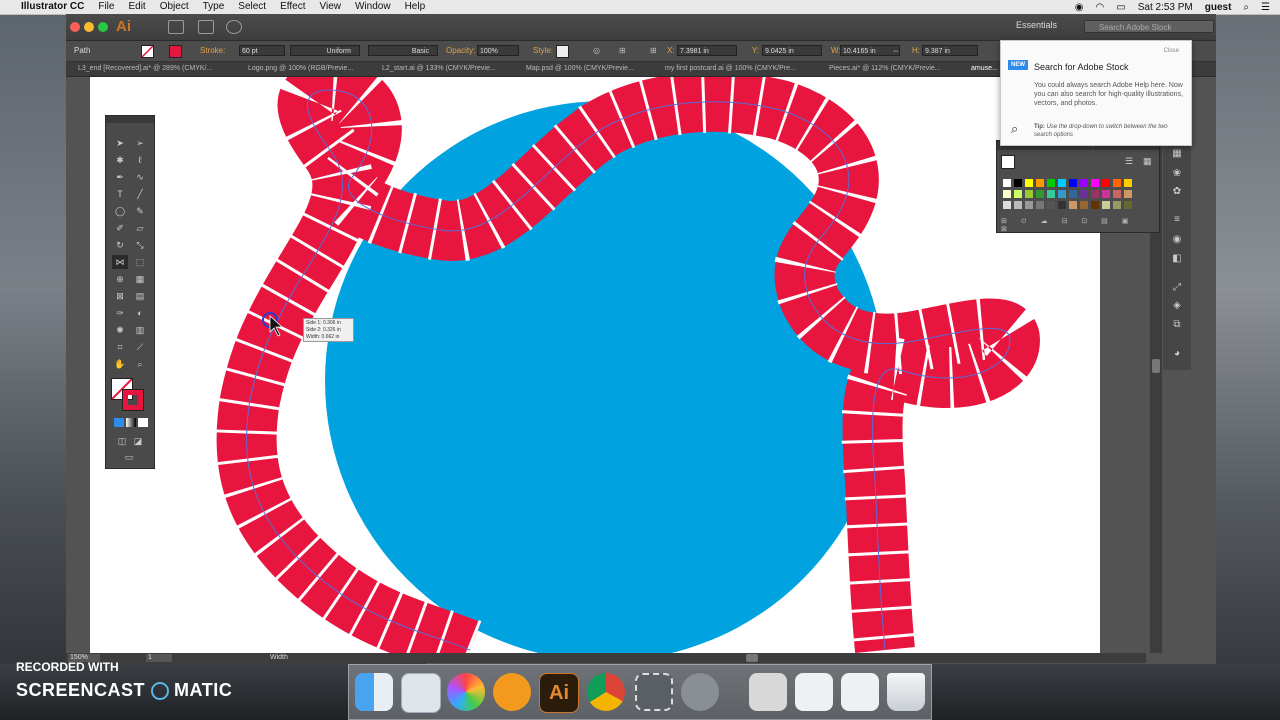 The image size is (1280, 720). Describe the element at coordinates (140, 330) in the screenshot. I see `column-graph-tool-icon: ▥` at that location.